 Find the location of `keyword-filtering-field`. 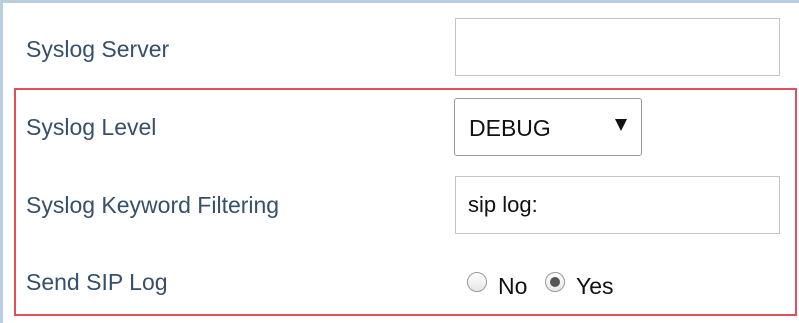

keyword-filtering-field is located at coordinates (617, 205).